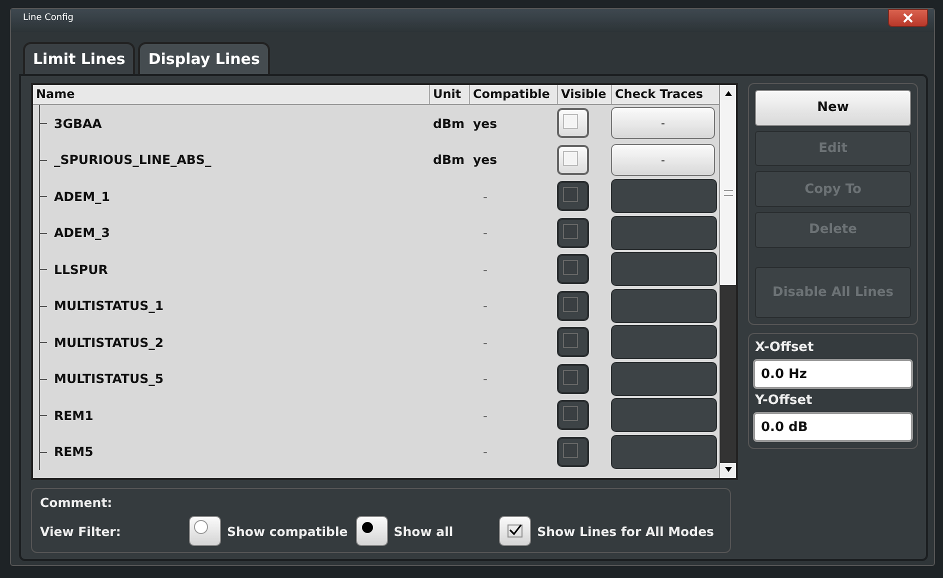 The image size is (943, 578). I want to click on checkbox, so click(515, 531).